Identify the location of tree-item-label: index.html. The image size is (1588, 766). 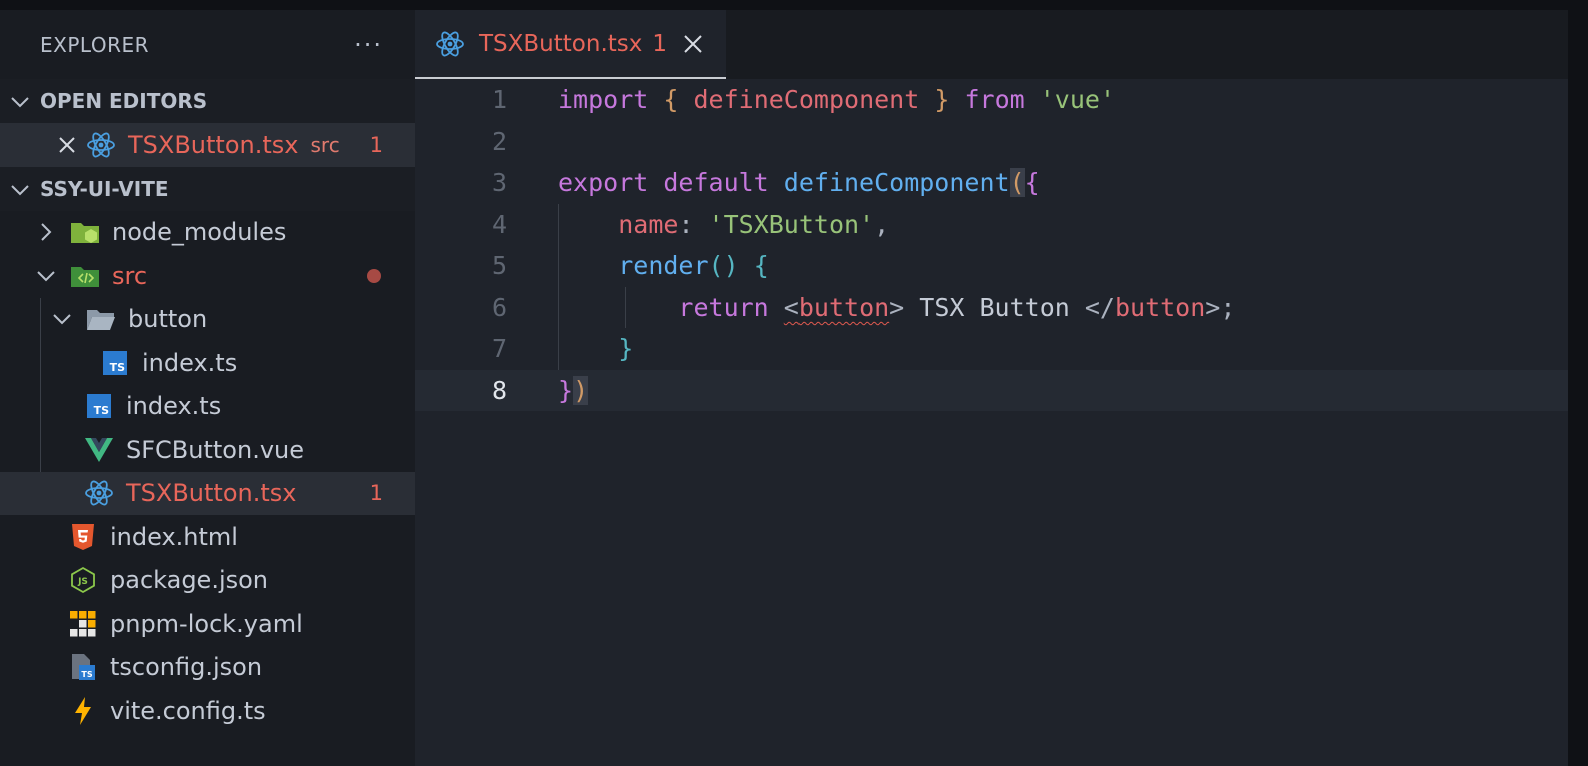
(174, 536).